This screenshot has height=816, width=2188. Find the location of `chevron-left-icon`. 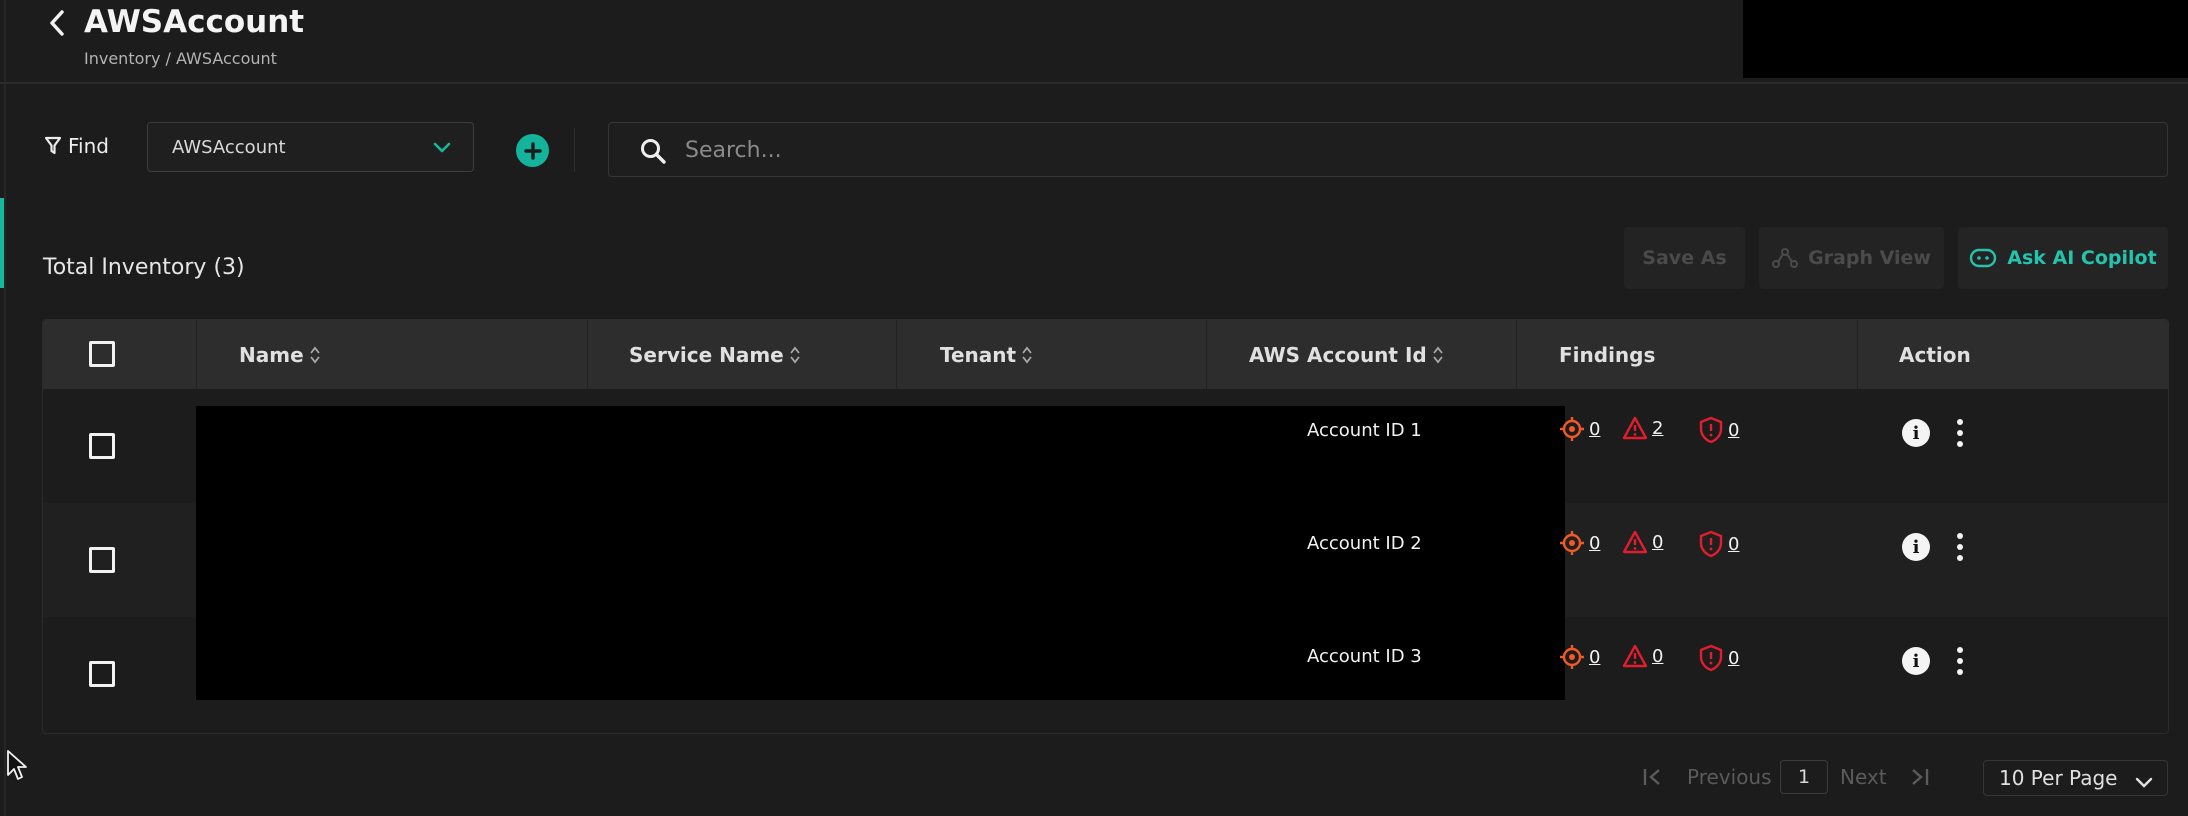

chevron-left-icon is located at coordinates (57, 23).